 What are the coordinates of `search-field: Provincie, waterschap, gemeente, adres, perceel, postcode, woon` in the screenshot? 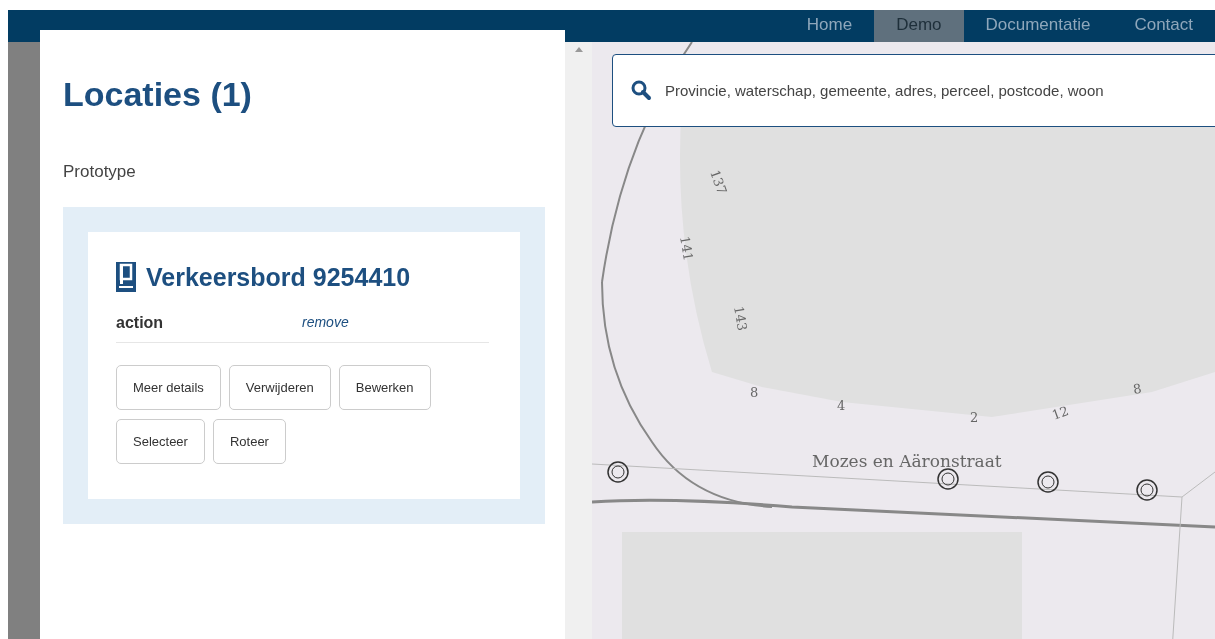 It's located at (913, 90).